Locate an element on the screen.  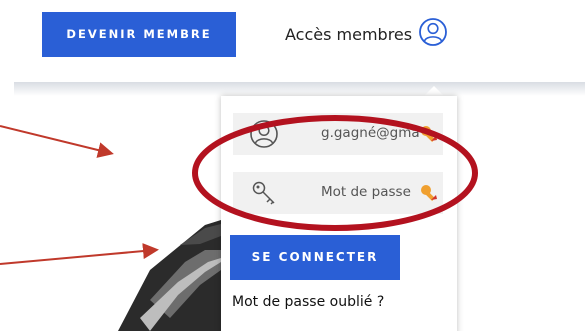
password-field: Mot de passe is located at coordinates (338, 193).